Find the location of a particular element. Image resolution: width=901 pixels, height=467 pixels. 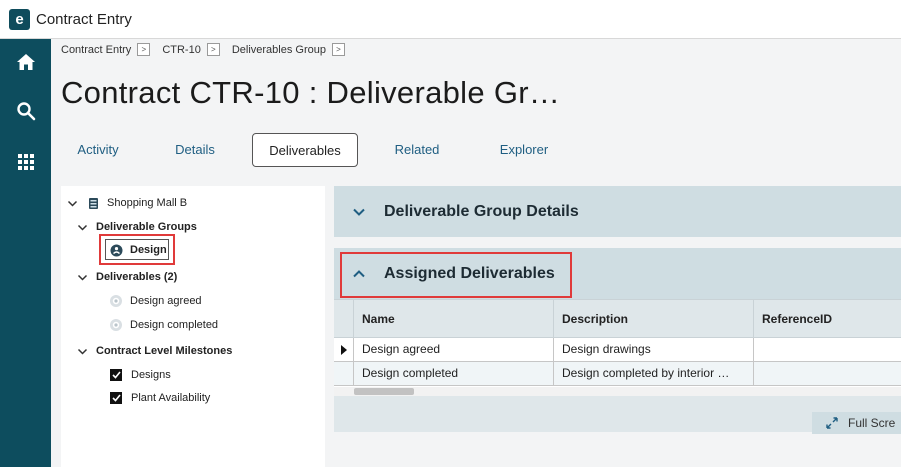

tab-related: Related is located at coordinates (417, 150).